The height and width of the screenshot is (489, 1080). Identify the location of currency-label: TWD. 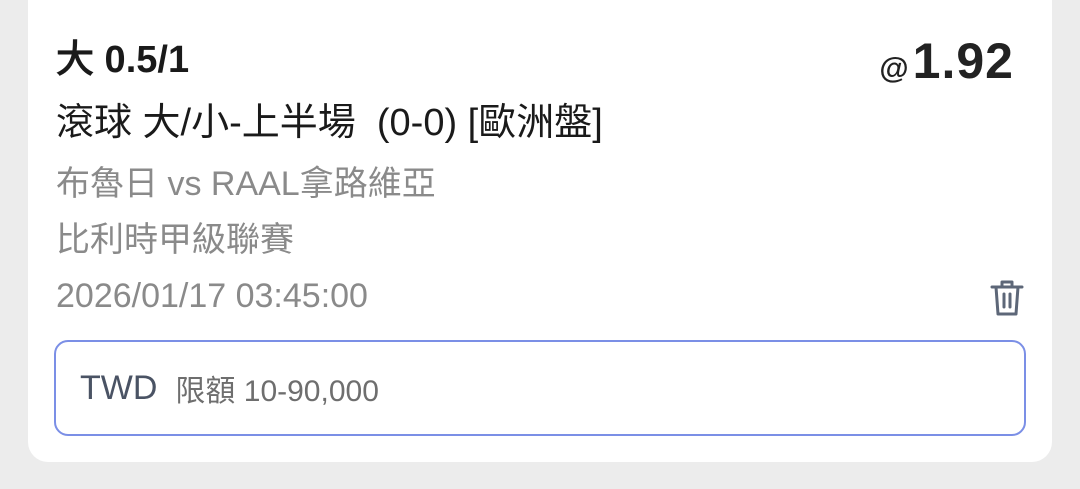
(119, 387).